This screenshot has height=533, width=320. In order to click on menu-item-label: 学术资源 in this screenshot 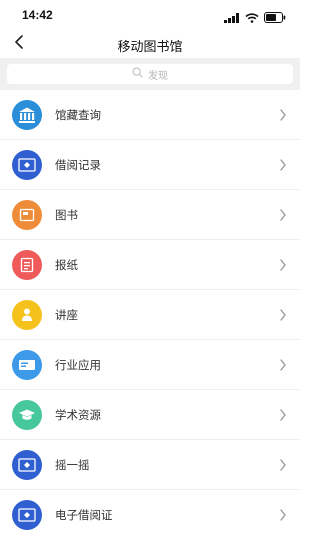, I will do `click(78, 416)`.